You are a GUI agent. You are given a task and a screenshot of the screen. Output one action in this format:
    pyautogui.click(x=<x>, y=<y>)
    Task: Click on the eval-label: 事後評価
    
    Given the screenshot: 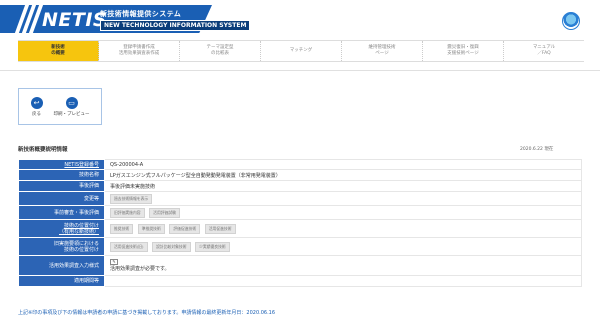 What is the action you would take?
    pyautogui.click(x=61, y=186)
    